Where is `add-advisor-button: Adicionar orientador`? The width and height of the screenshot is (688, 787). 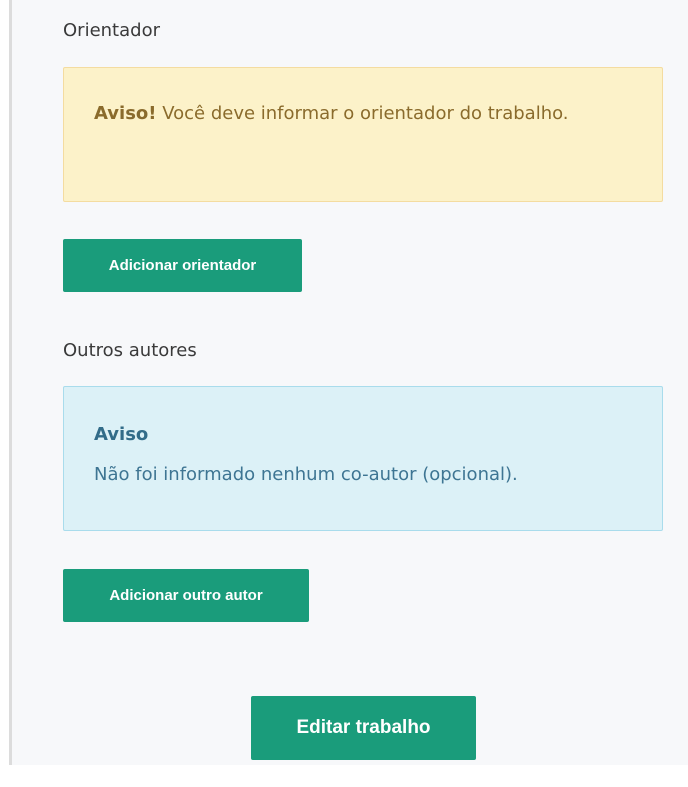
add-advisor-button: Adicionar orientador is located at coordinates (182, 265).